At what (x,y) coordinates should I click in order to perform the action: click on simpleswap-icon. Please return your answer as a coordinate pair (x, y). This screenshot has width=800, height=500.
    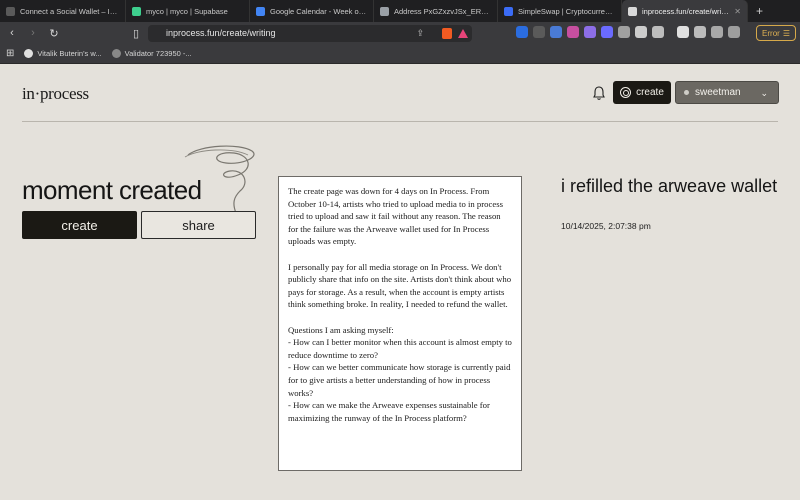
    Looking at the image, I should click on (508, 11).